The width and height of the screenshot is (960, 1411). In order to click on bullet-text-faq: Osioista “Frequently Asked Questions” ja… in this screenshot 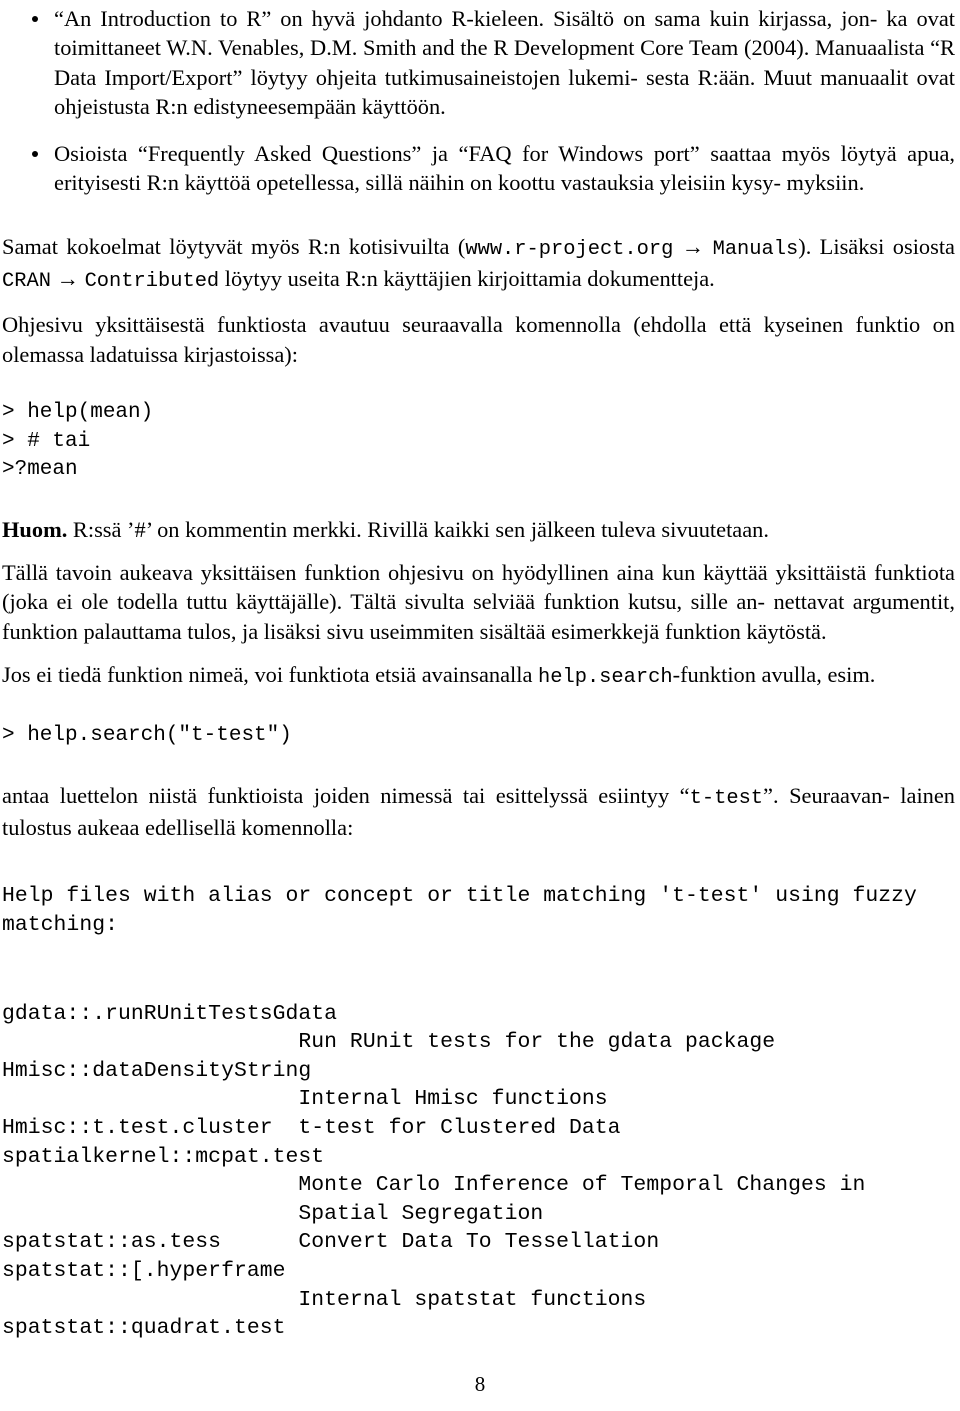, I will do `click(504, 168)`.